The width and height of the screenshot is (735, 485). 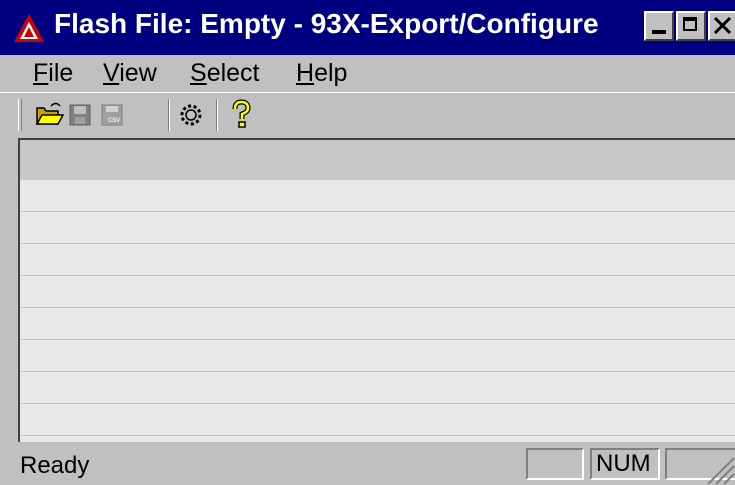 What do you see at coordinates (49, 114) in the screenshot?
I see `open-folder-icon` at bounding box center [49, 114].